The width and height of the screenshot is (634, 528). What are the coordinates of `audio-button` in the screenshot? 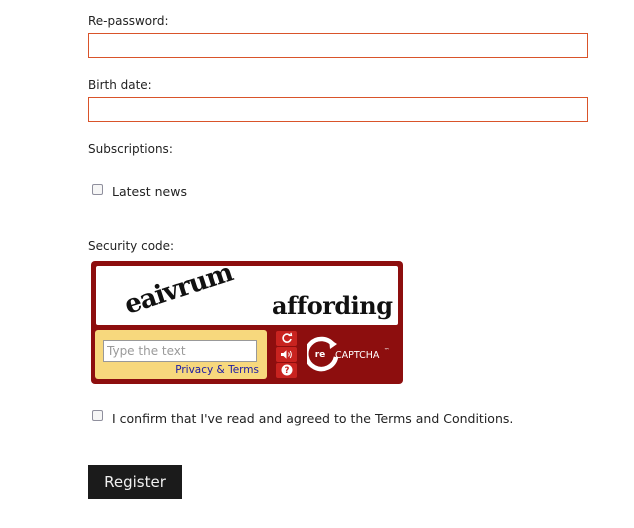 It's located at (286, 354).